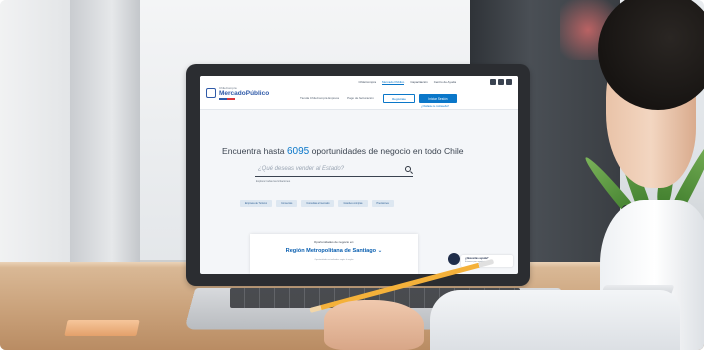 The width and height of the screenshot is (704, 350). I want to click on chip-turismo: Empresa de Turismo, so click(256, 203).